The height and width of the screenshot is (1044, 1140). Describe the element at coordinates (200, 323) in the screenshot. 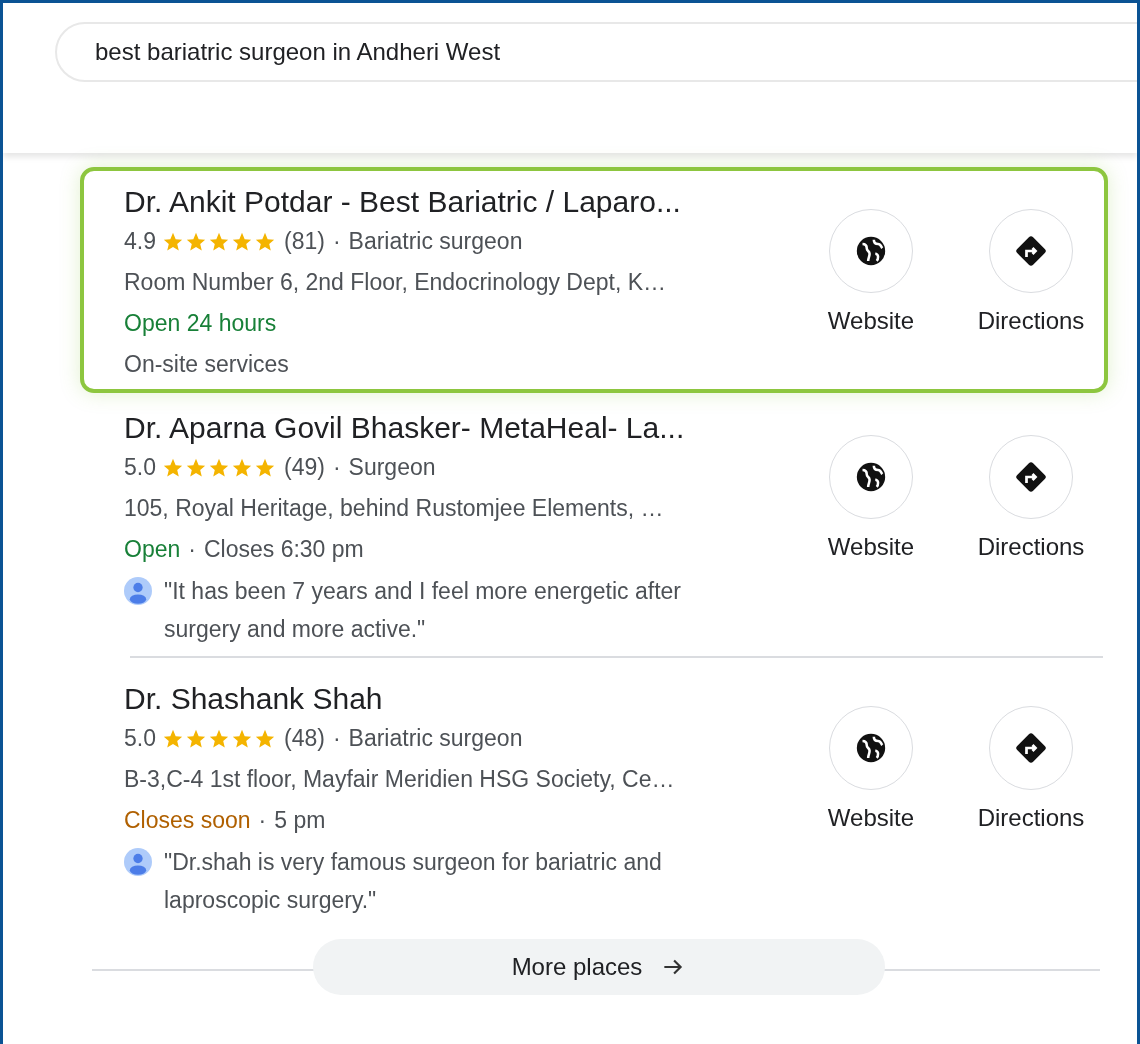

I see `open-status: Open 24 hours` at that location.